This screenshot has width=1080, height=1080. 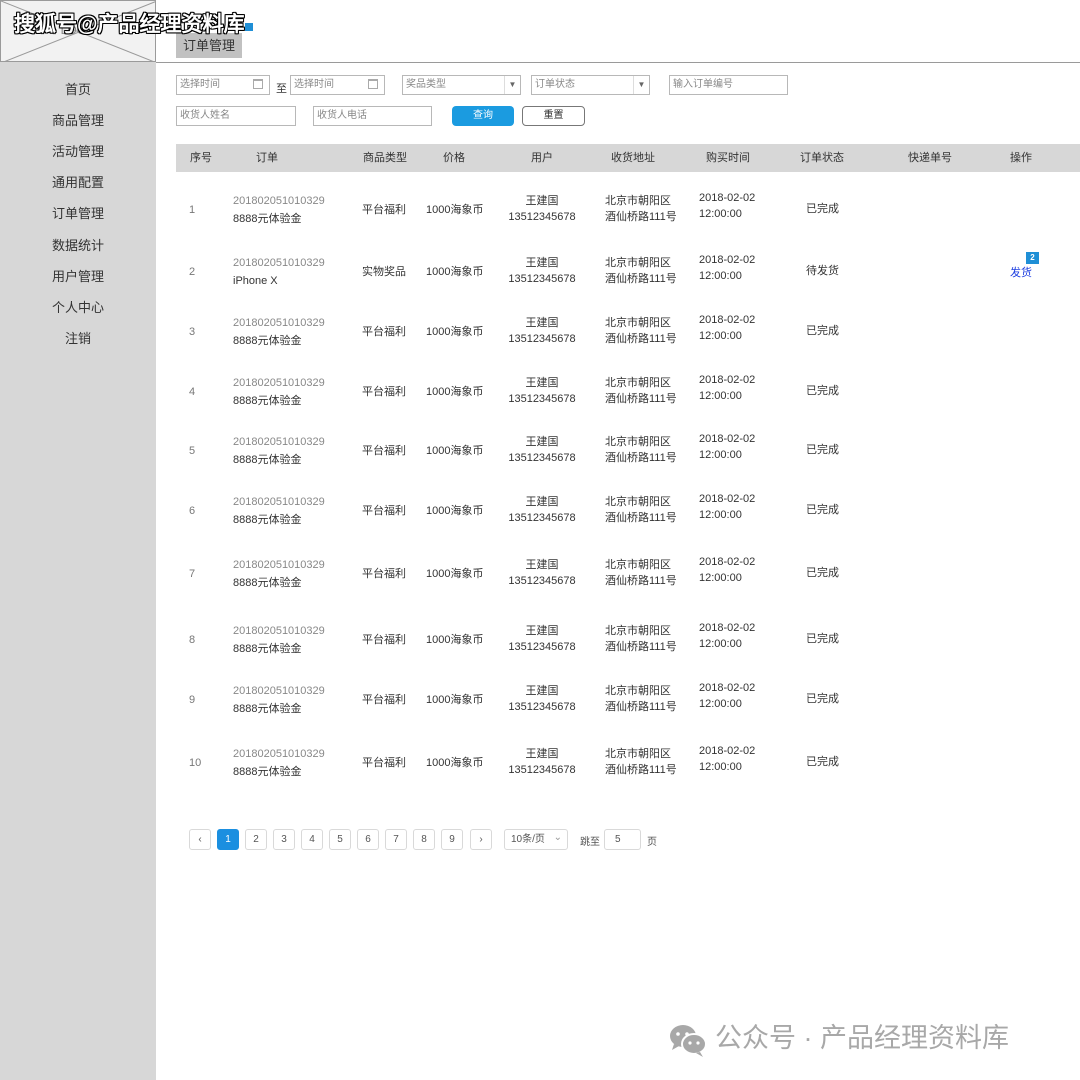 I want to click on row-index: 10, so click(x=195, y=763).